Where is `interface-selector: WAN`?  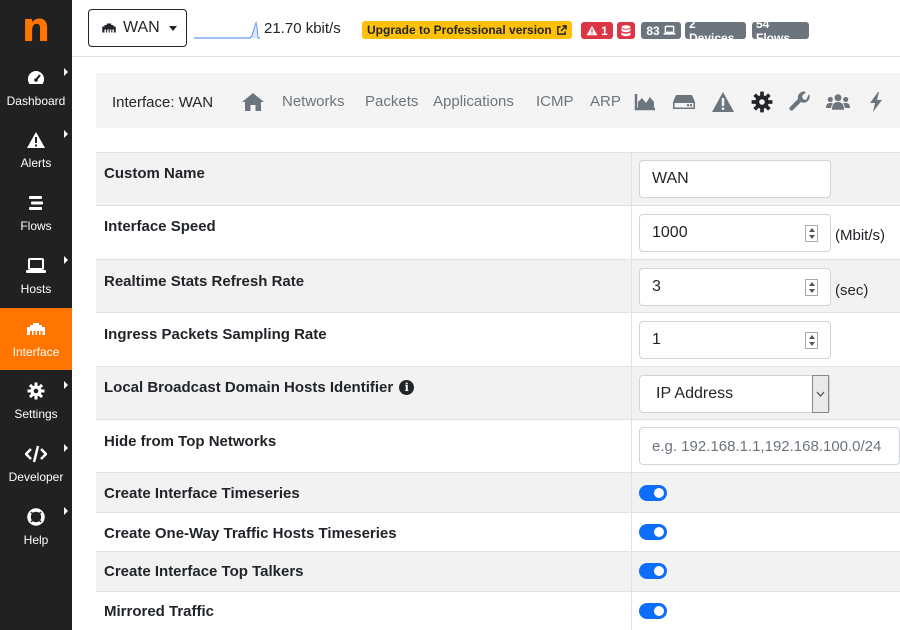 interface-selector: WAN is located at coordinates (137, 28).